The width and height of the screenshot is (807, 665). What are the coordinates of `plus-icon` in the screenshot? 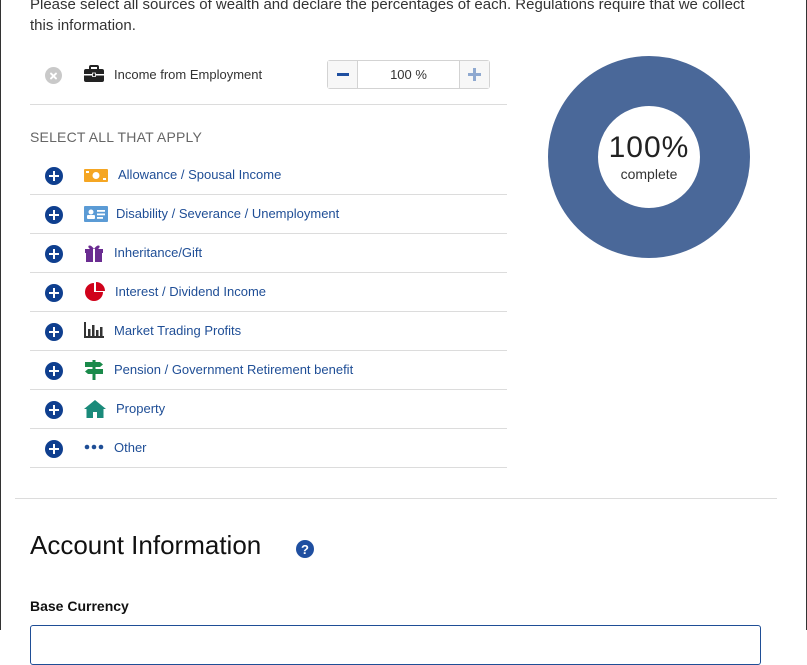 It's located at (474, 74).